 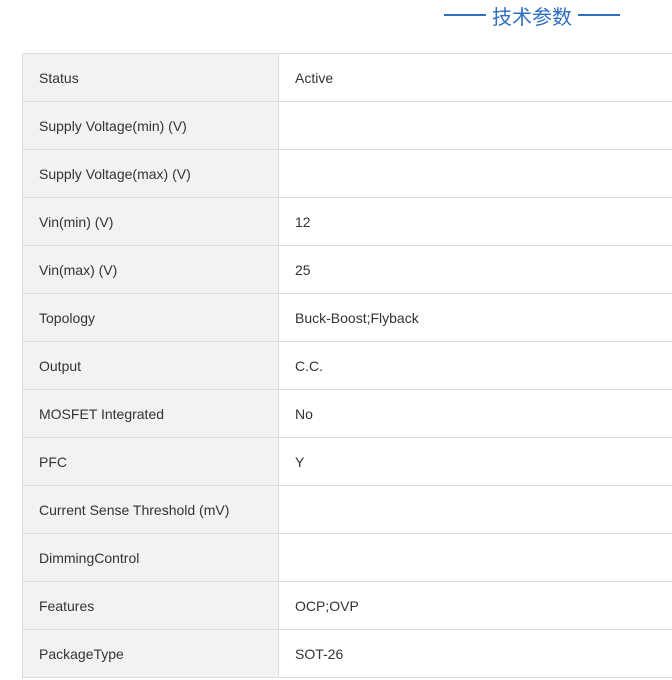 I want to click on table-row: Topology Buck-Boost;Flyback, so click(x=347, y=317).